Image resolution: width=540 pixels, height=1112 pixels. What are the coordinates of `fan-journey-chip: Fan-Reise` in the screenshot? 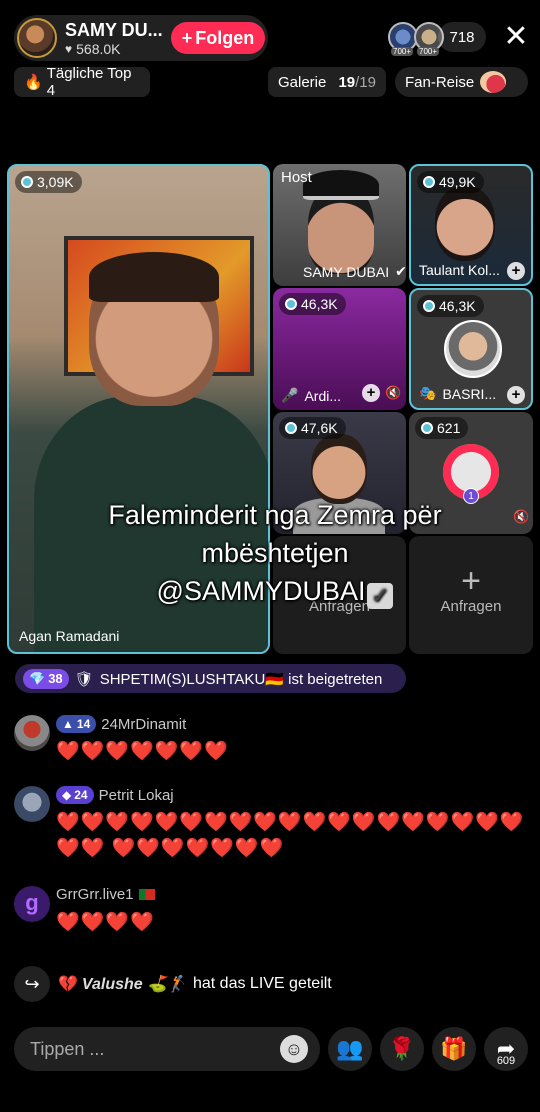 It's located at (461, 82).